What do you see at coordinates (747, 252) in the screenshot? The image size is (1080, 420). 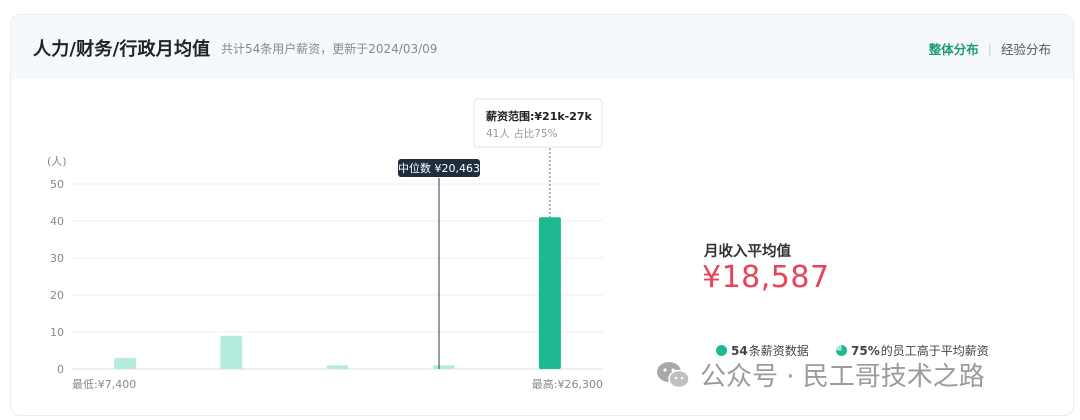 I see `avg-label: 月收入平均值` at bounding box center [747, 252].